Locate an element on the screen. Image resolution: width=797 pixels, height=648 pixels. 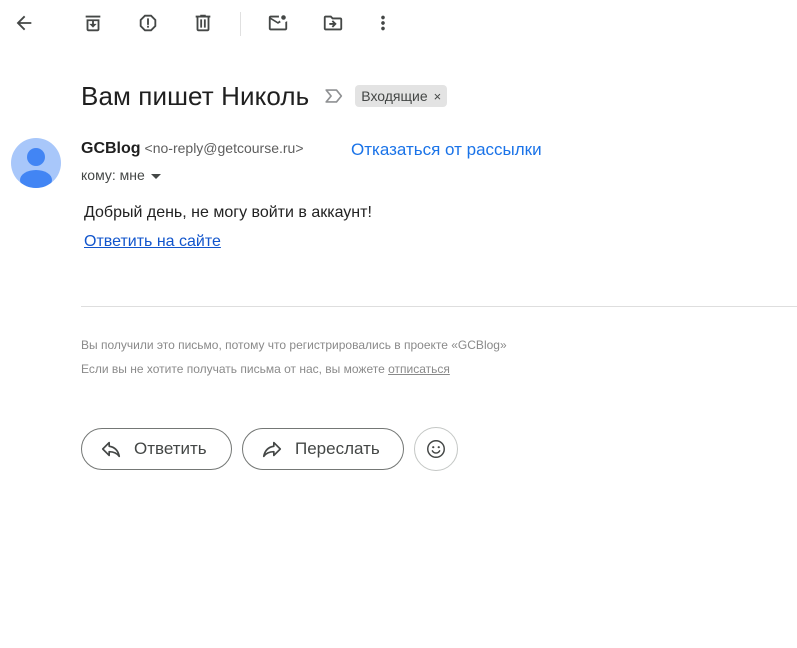
mark-unread-button is located at coordinates (278, 23).